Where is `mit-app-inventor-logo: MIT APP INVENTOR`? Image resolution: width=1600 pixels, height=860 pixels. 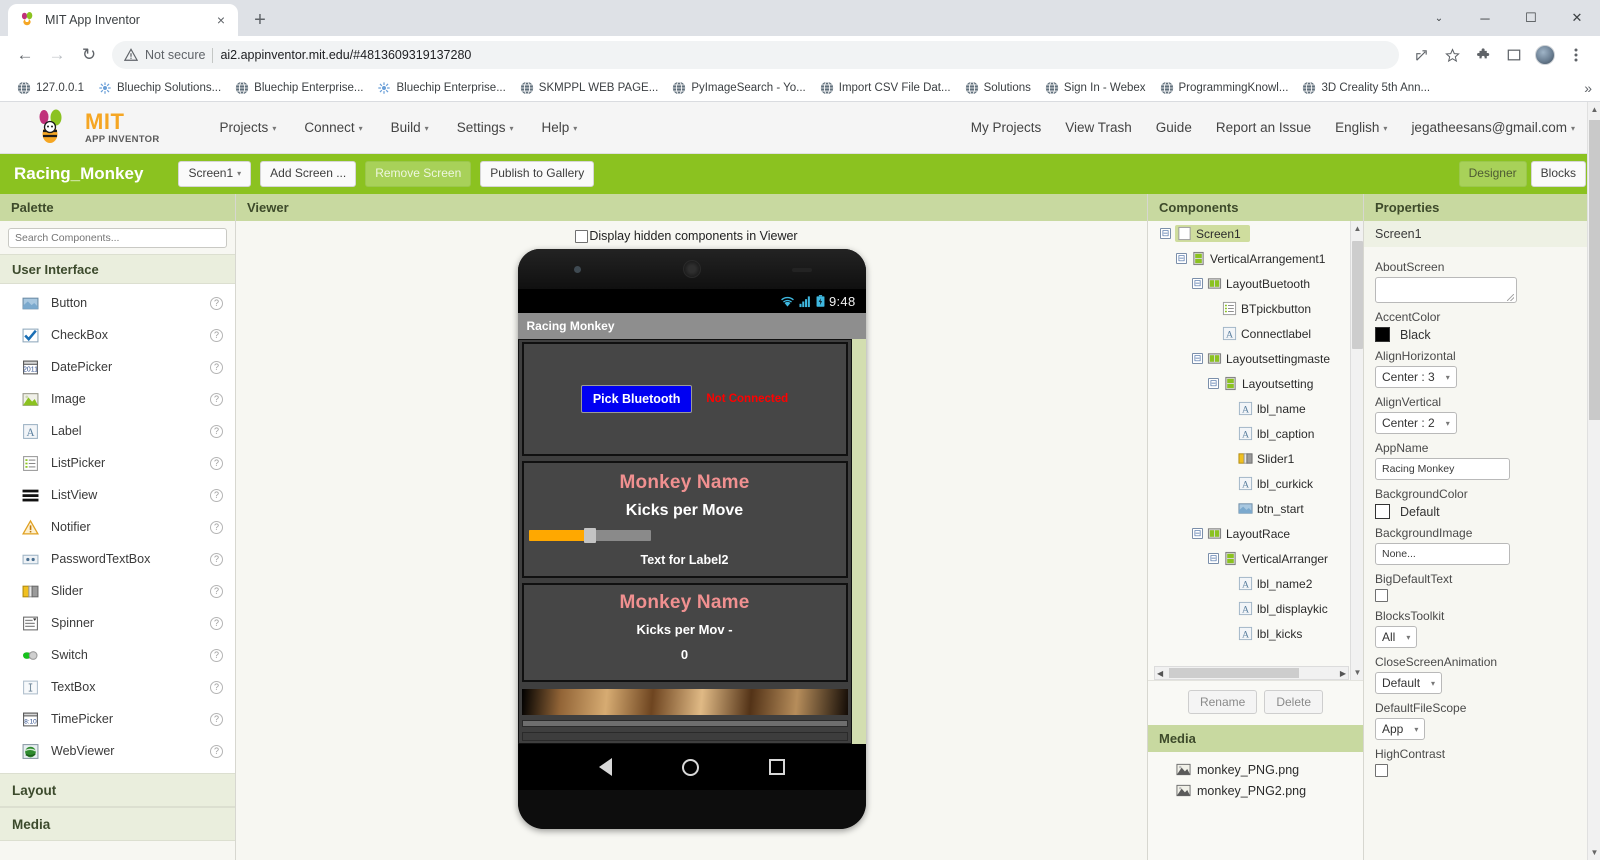 mit-app-inventor-logo: MIT APP INVENTOR is located at coordinates (95, 128).